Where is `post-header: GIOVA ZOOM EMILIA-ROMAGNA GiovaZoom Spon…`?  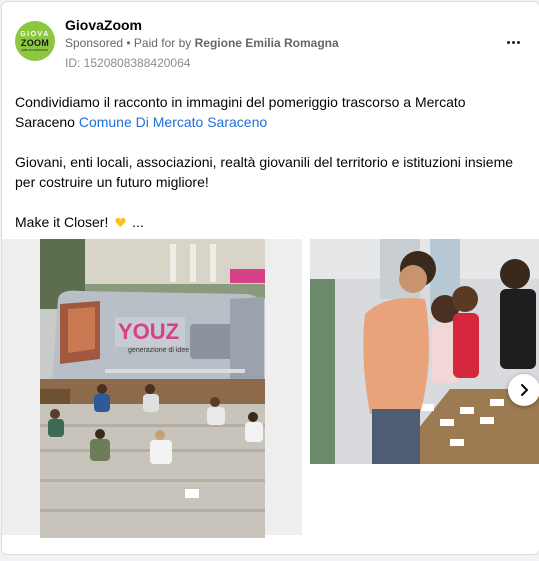
post-header: GIOVA ZOOM EMILIA-ROMAGNA GiovaZoom Spon… is located at coordinates (270, 42).